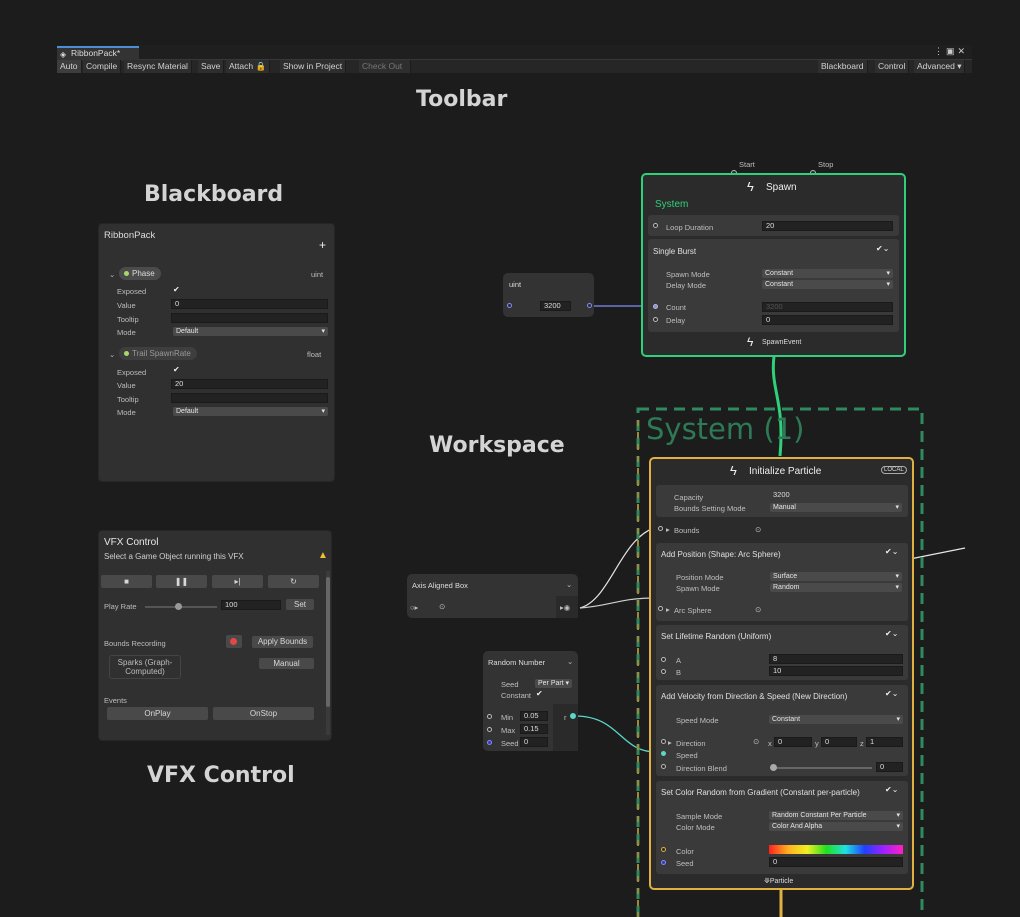 This screenshot has height=917, width=1020. I want to click on loop-duration-port, so click(655, 225).